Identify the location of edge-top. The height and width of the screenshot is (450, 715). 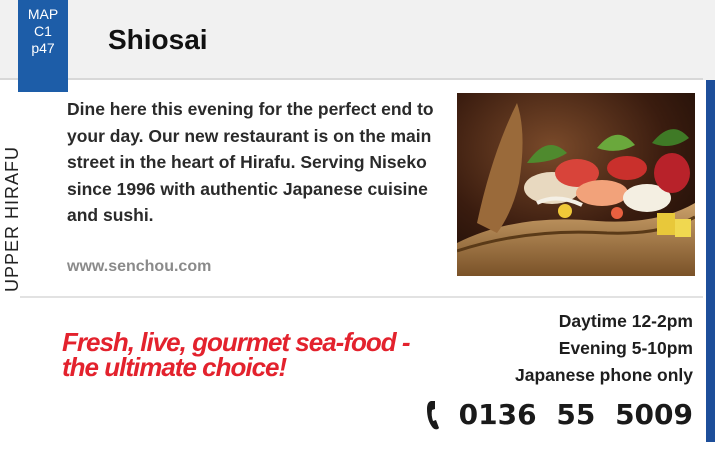
(709, 40).